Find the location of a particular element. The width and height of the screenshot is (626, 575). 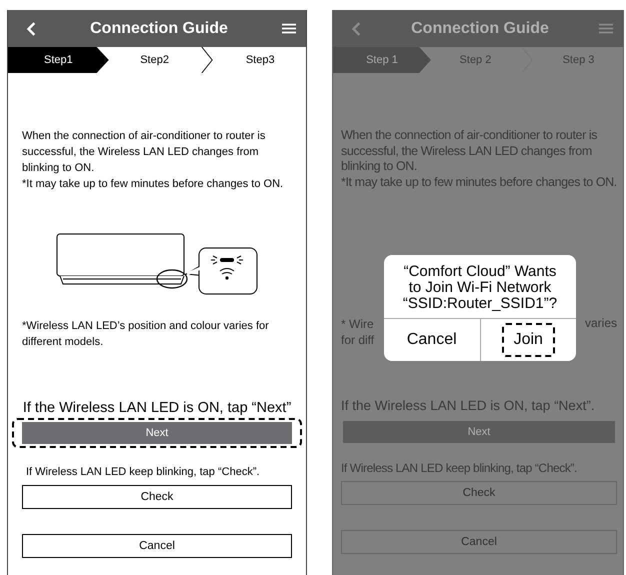

hint-text: If the Wireless LAN LED is ON, tap “Next”. is located at coordinates (468, 405).